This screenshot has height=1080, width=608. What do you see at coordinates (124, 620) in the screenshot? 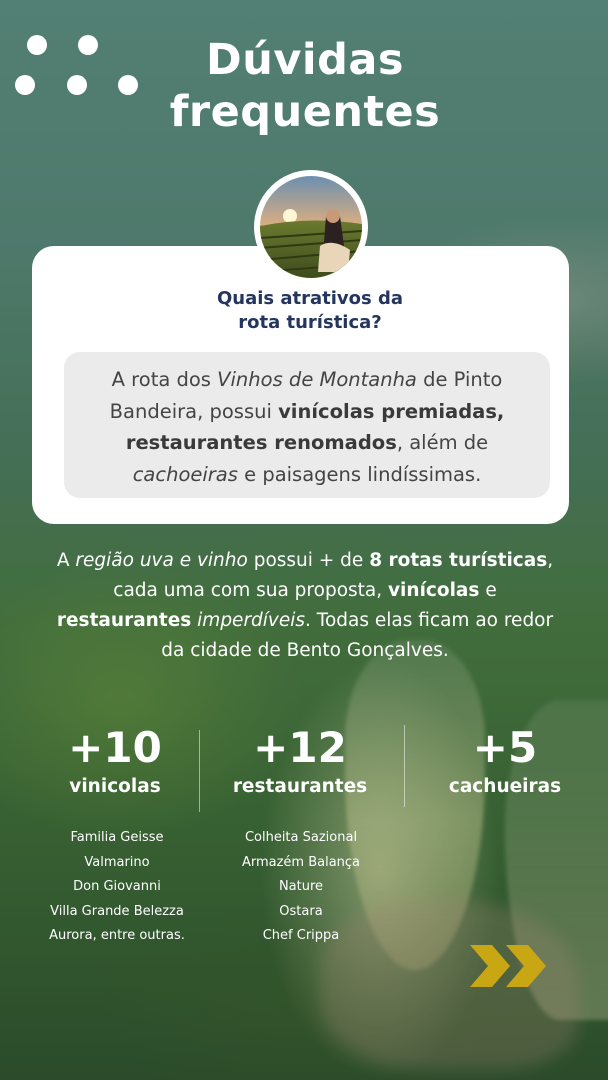
I see `paragraph-bold: restaurantes` at bounding box center [124, 620].